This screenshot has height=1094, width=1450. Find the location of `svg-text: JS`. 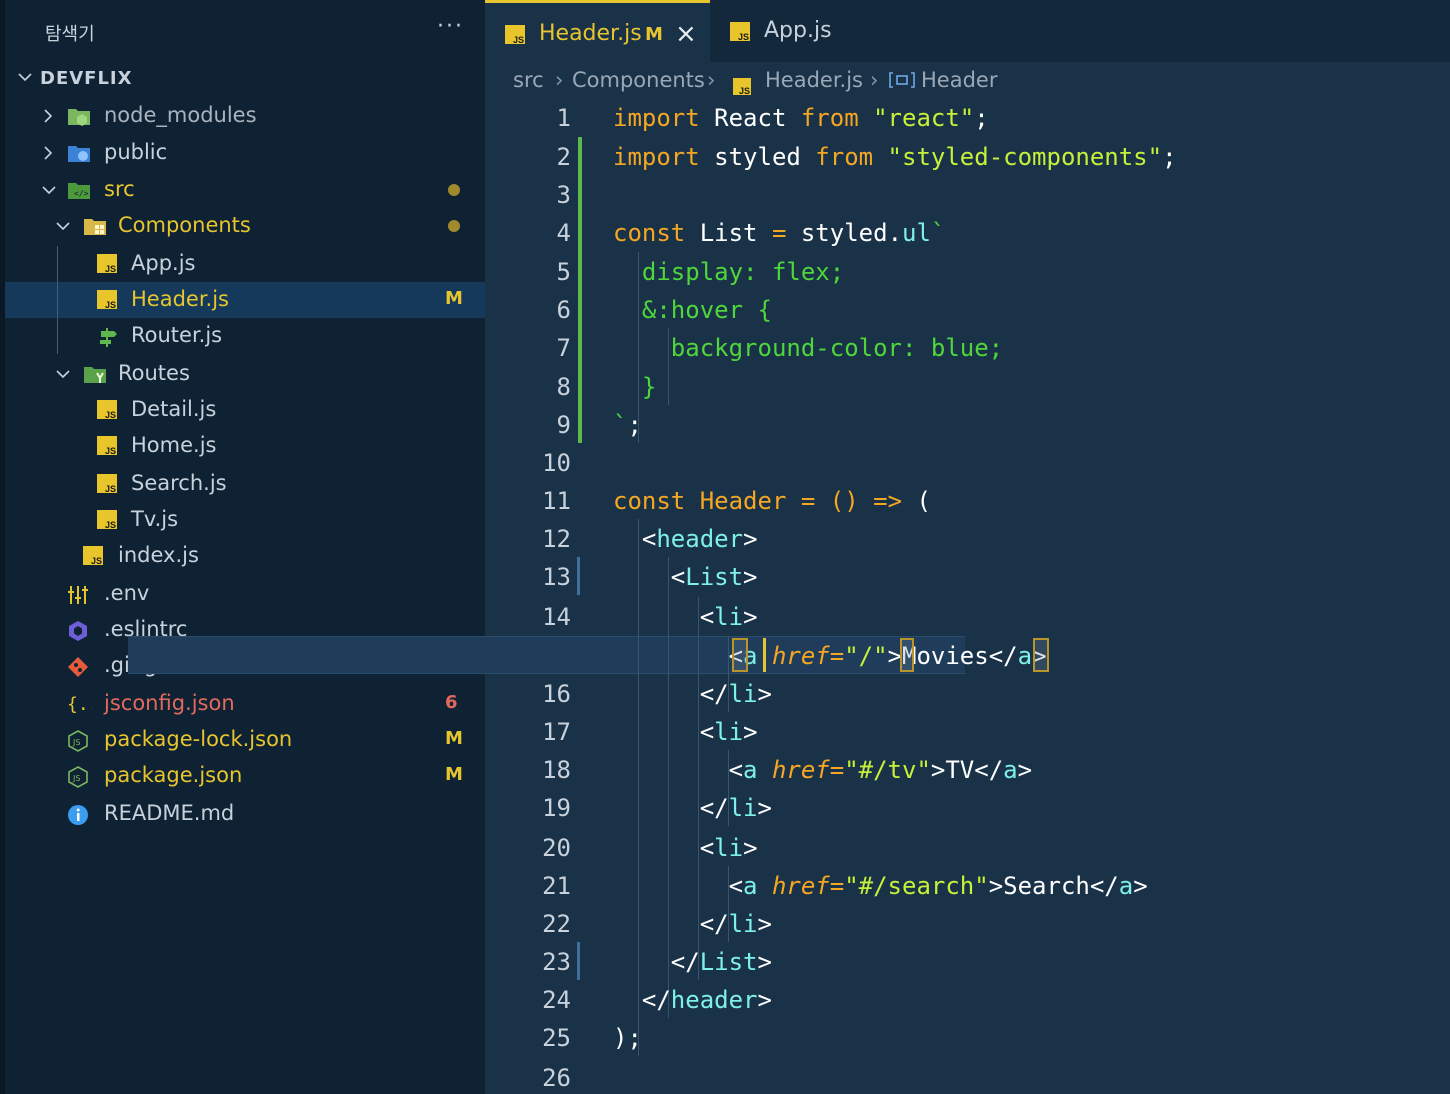

svg-text: JS is located at coordinates (76, 742).